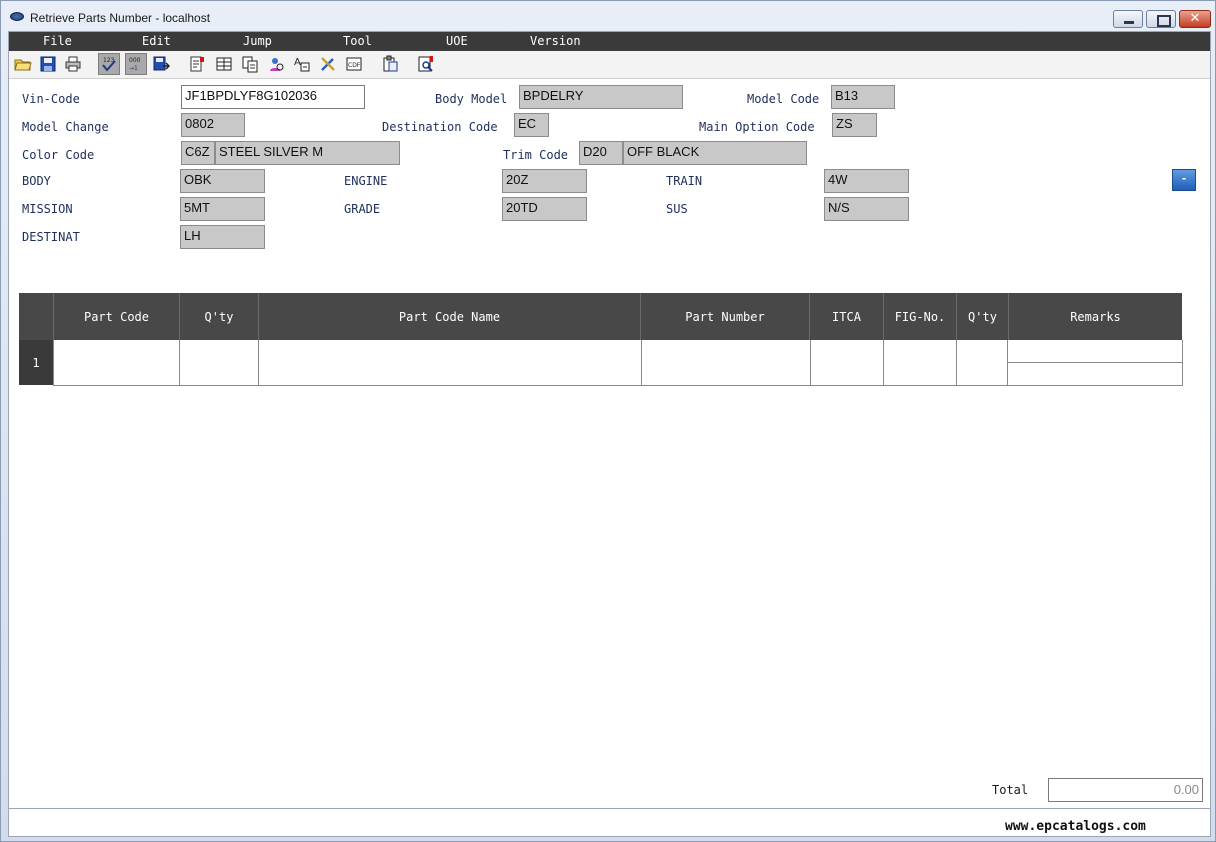 The width and height of the screenshot is (1216, 842). What do you see at coordinates (919, 316) in the screenshot?
I see `col-fig-no: FIG-No.` at bounding box center [919, 316].